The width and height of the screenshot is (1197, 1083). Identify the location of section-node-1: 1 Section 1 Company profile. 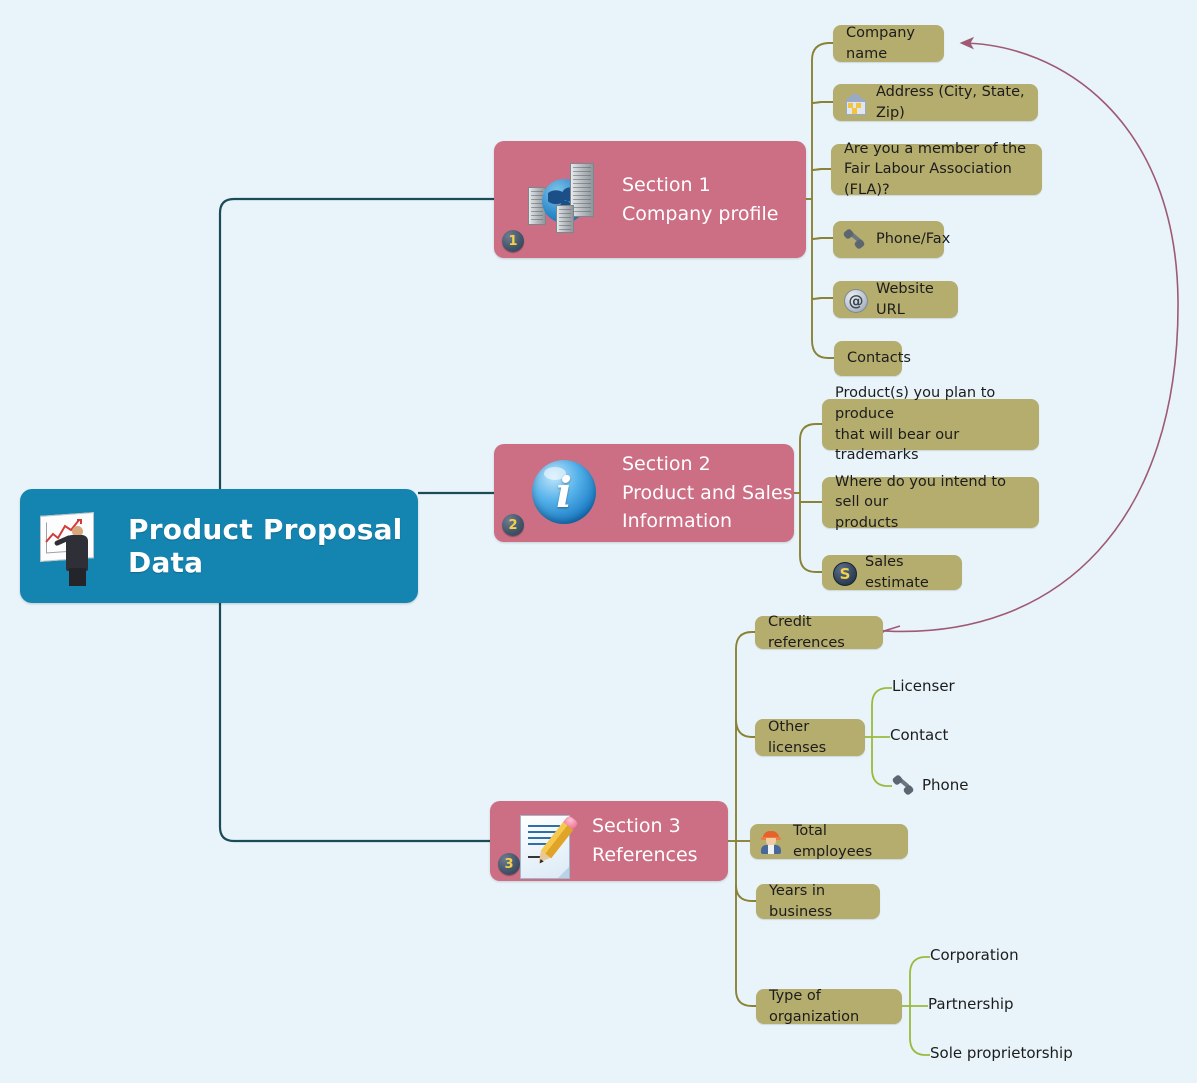
(650, 199).